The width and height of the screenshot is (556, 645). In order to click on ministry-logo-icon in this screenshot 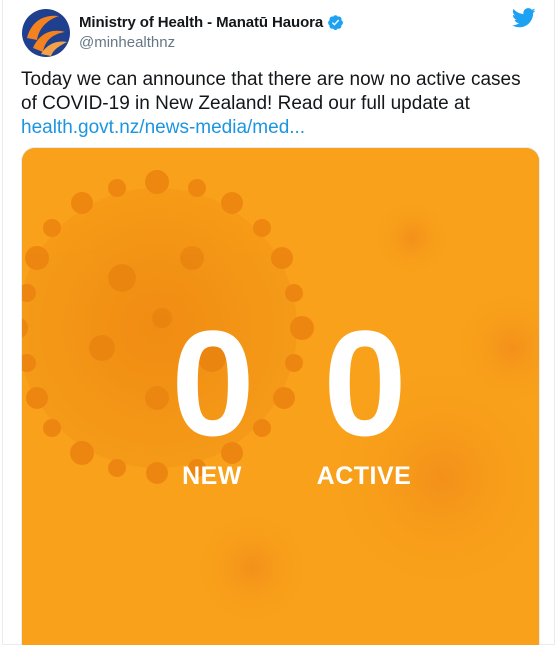, I will do `click(46, 33)`.